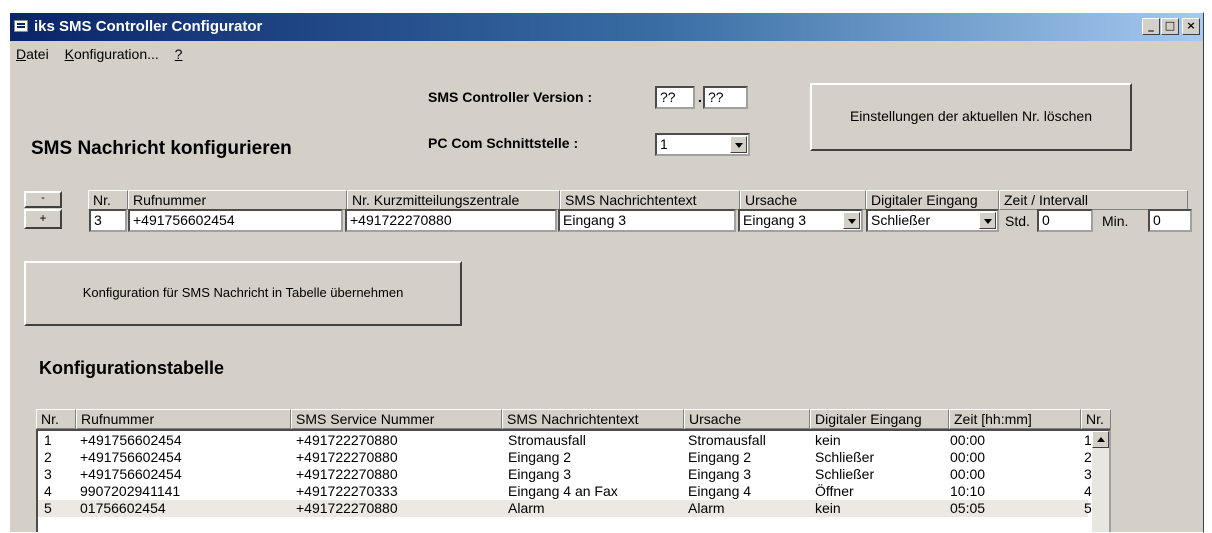  I want to click on cell-service: +491722270333, so click(347, 491).